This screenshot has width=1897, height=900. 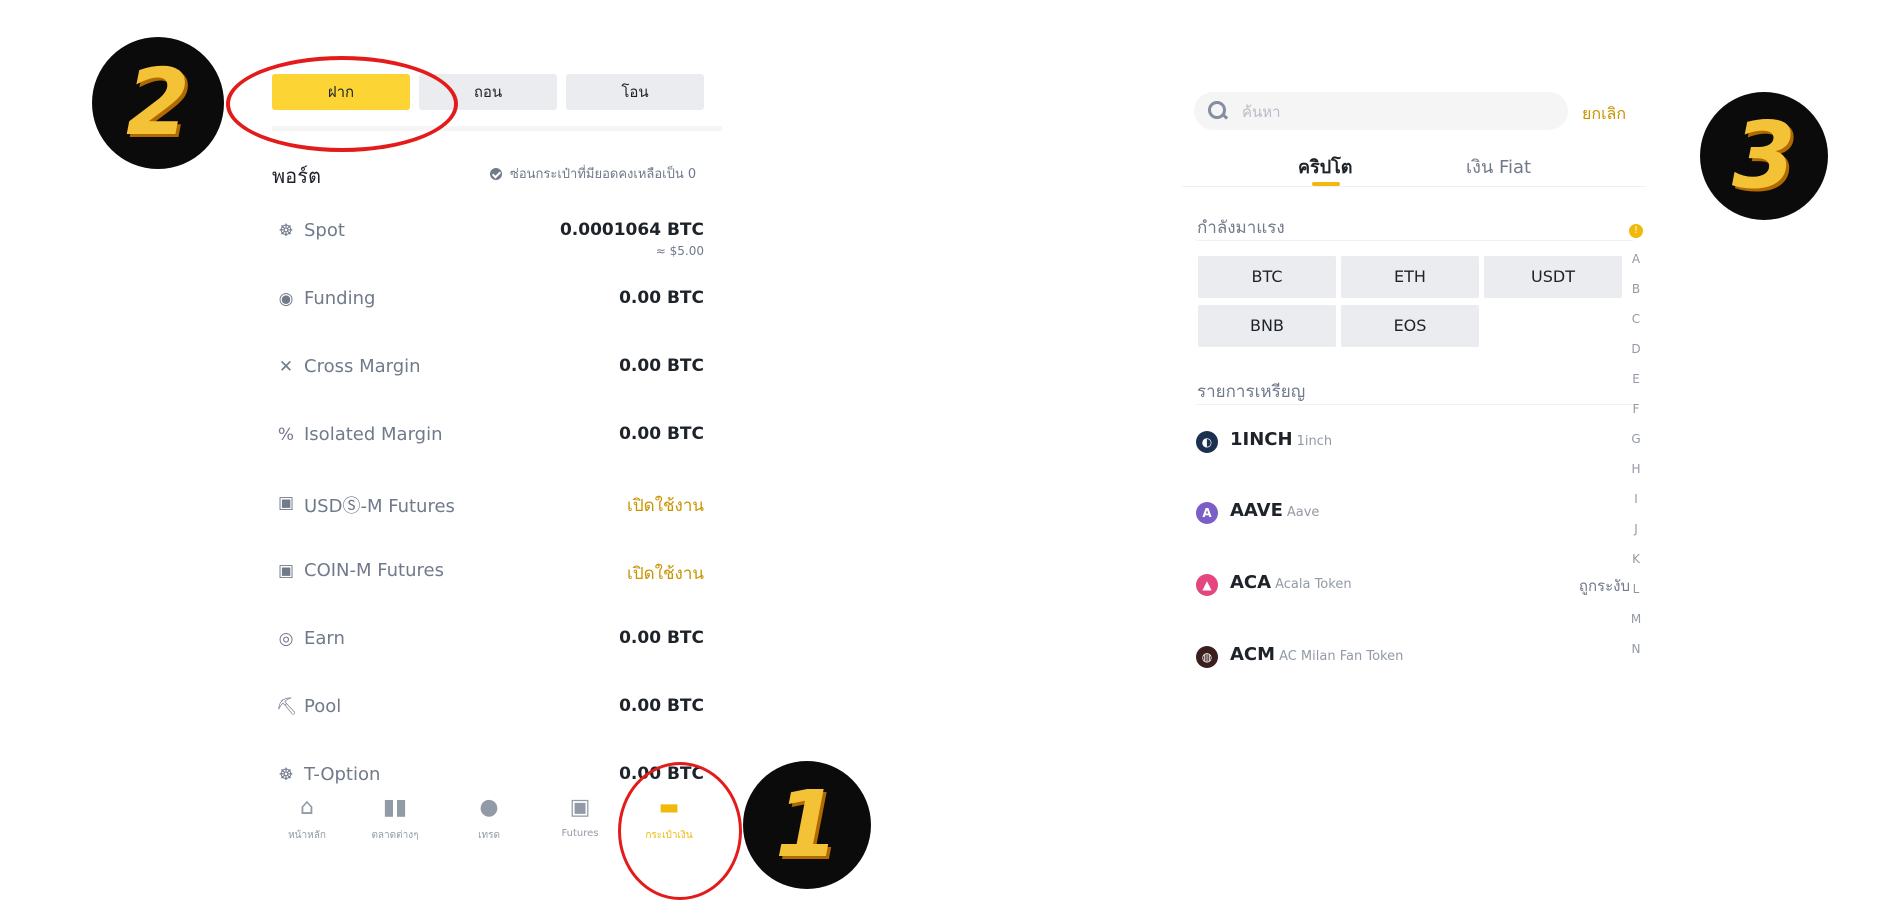 I want to click on trending-coin-chip: ETH, so click(x=1410, y=277).